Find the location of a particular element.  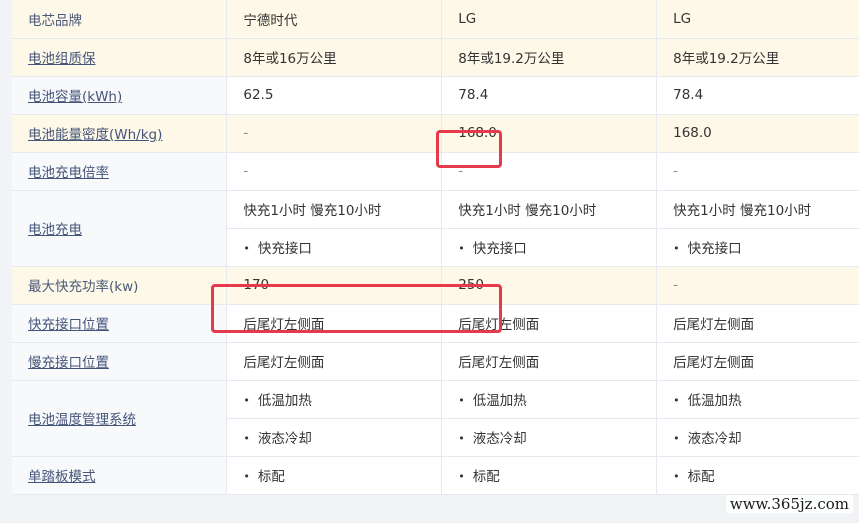

table-row: 电池组质保 8年或16万公里 8年或19.2万公里 8年或19.2万公里 is located at coordinates (435, 57).